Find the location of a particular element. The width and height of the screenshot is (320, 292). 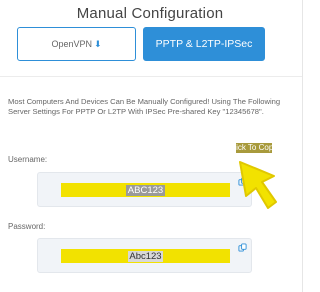

username-value: ABC123 is located at coordinates (145, 190).